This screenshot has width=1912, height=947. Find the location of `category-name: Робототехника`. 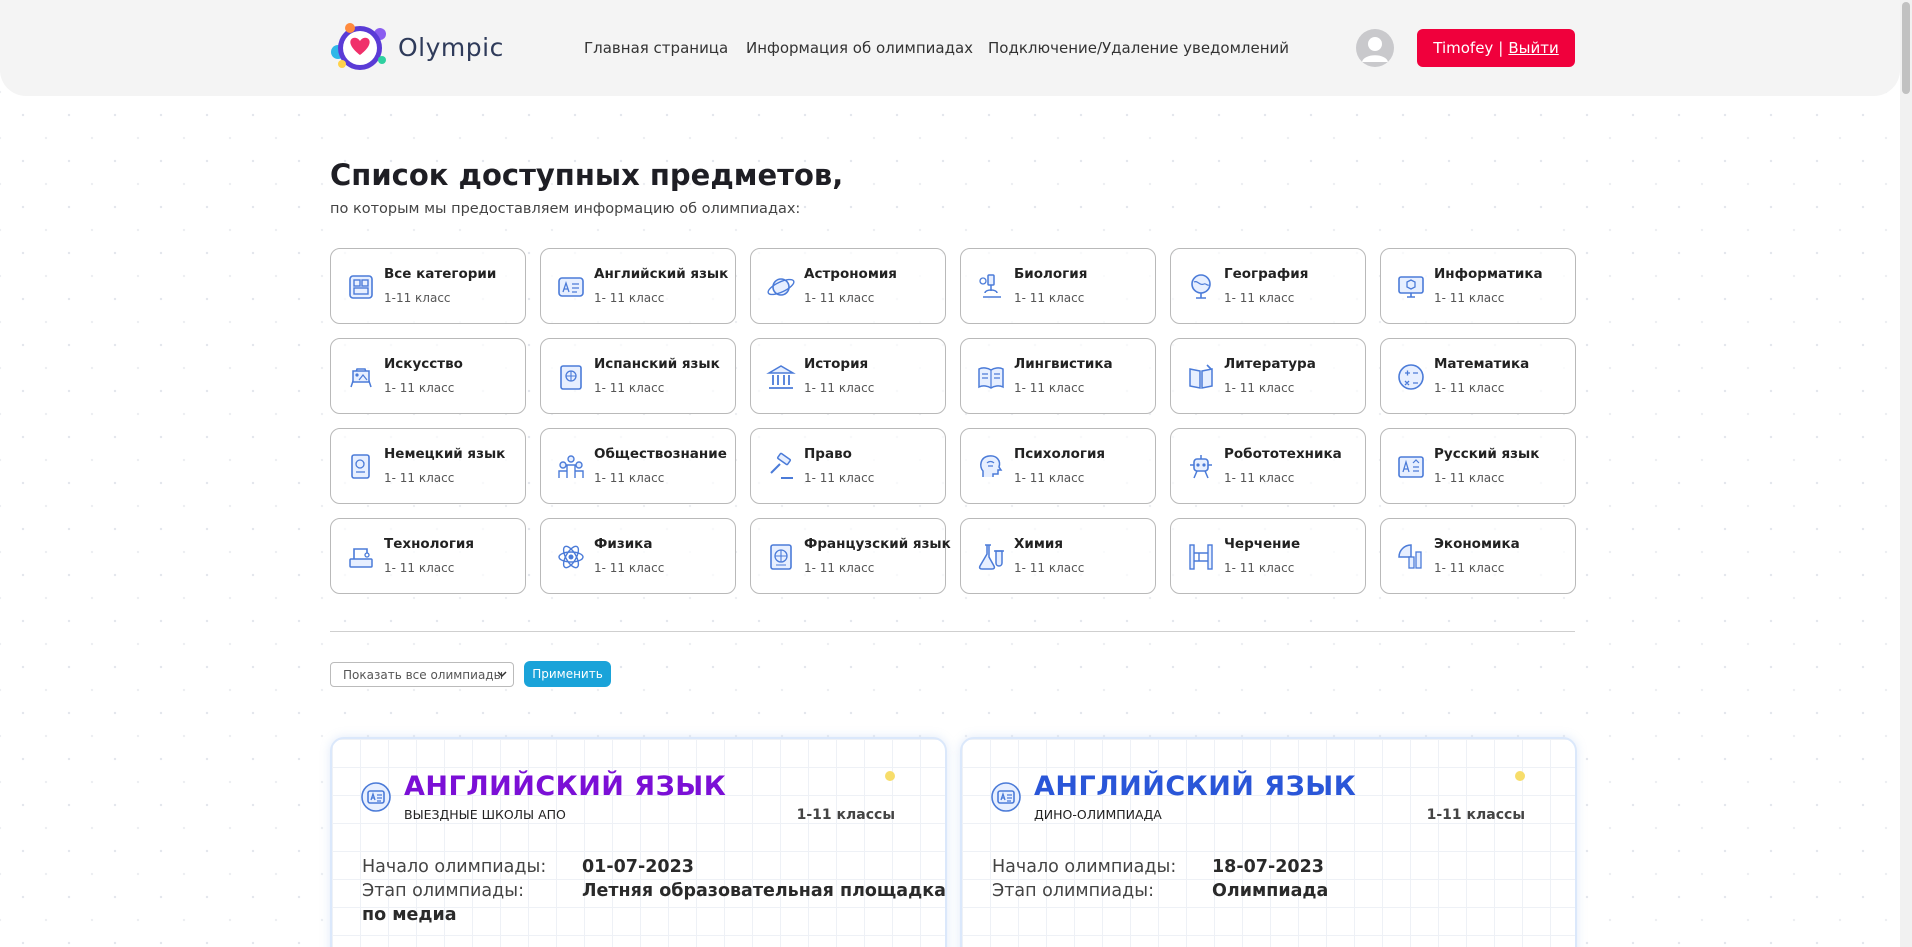

category-name: Робототехника is located at coordinates (1283, 454).